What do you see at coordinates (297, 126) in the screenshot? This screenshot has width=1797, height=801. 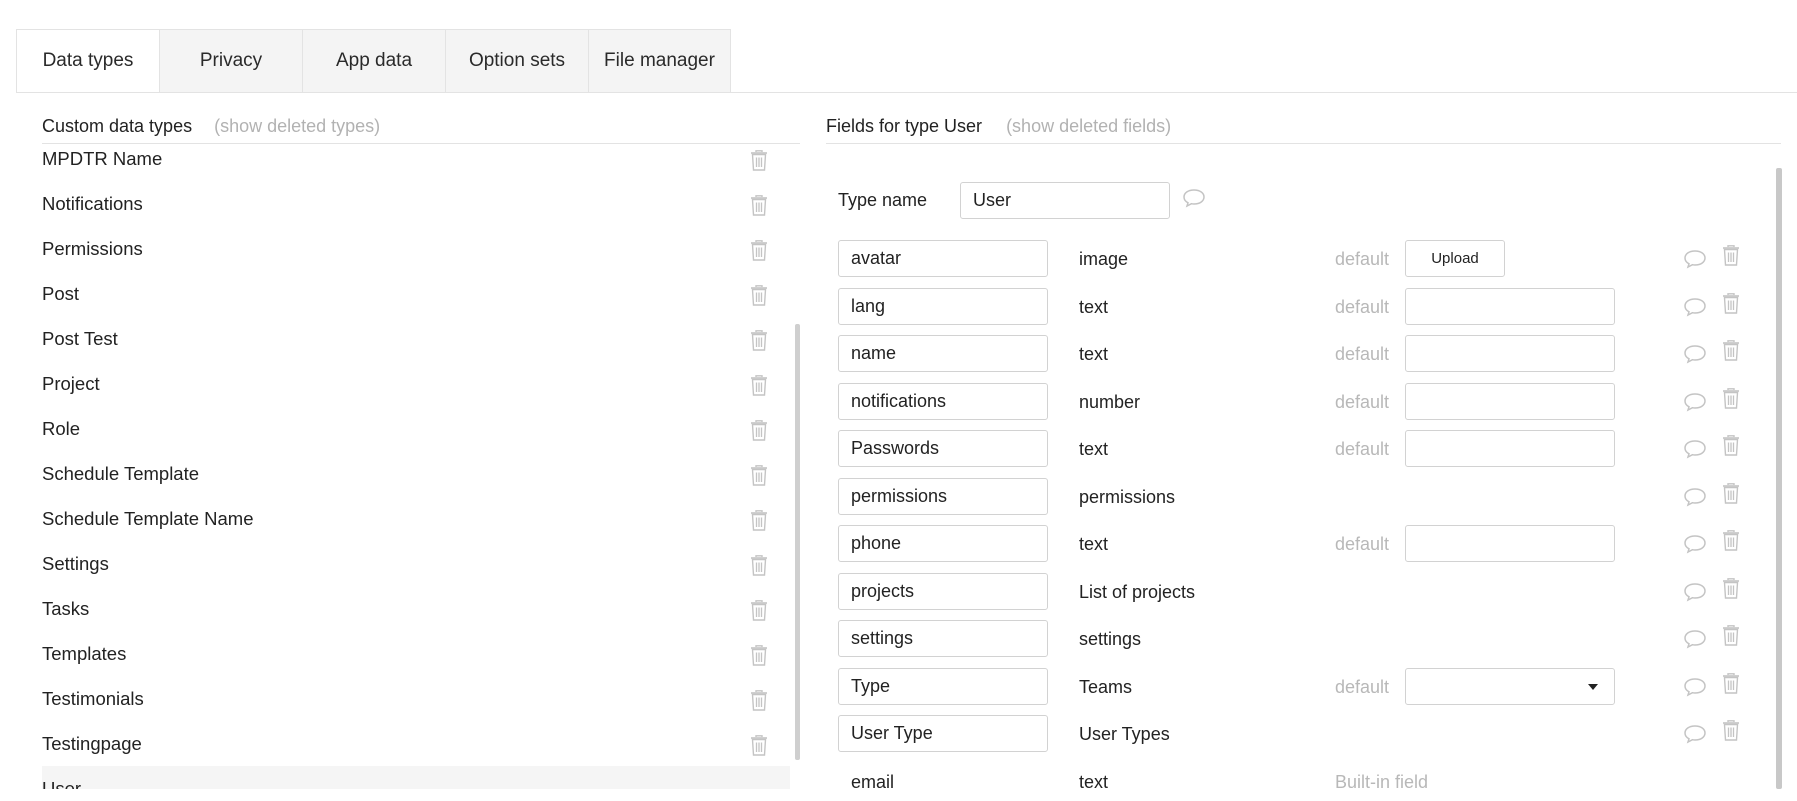 I see `show-deleted-types-link: (show deleted types)` at bounding box center [297, 126].